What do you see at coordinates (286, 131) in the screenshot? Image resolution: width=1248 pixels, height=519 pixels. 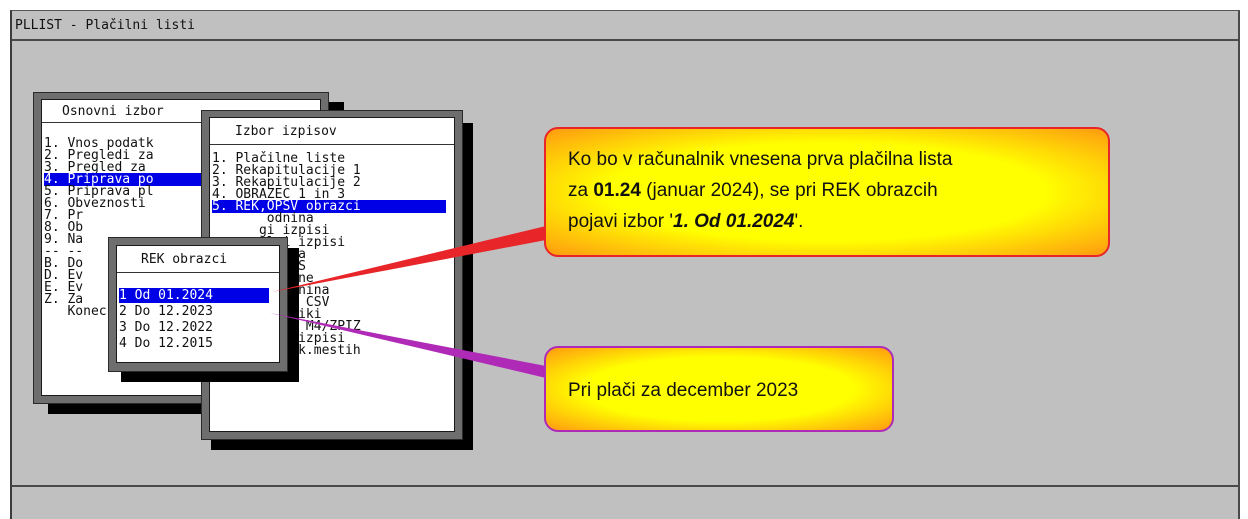 I see `reports-menu-title: Izbor izpisov` at bounding box center [286, 131].